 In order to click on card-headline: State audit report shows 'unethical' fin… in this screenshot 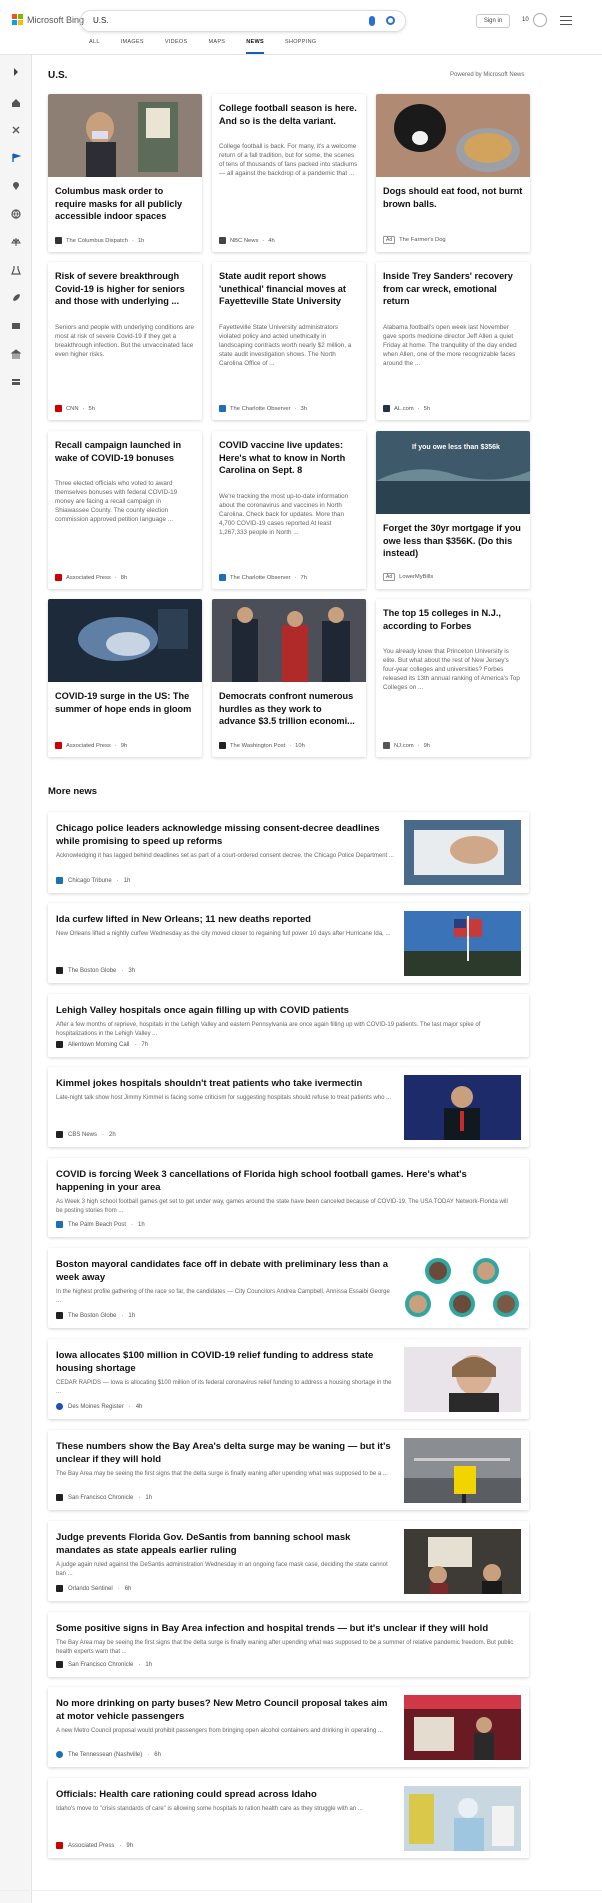, I will do `click(289, 289)`.